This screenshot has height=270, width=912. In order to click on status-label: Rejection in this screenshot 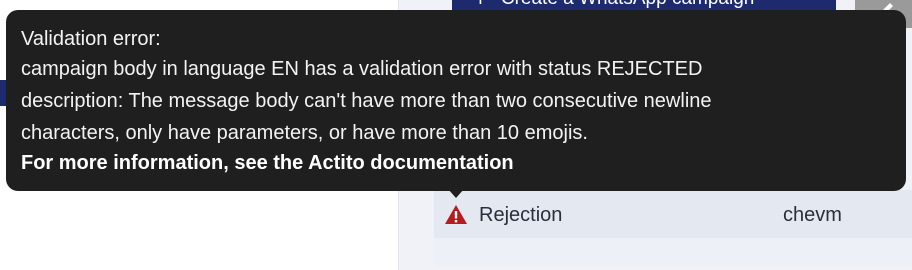, I will do `click(521, 214)`.